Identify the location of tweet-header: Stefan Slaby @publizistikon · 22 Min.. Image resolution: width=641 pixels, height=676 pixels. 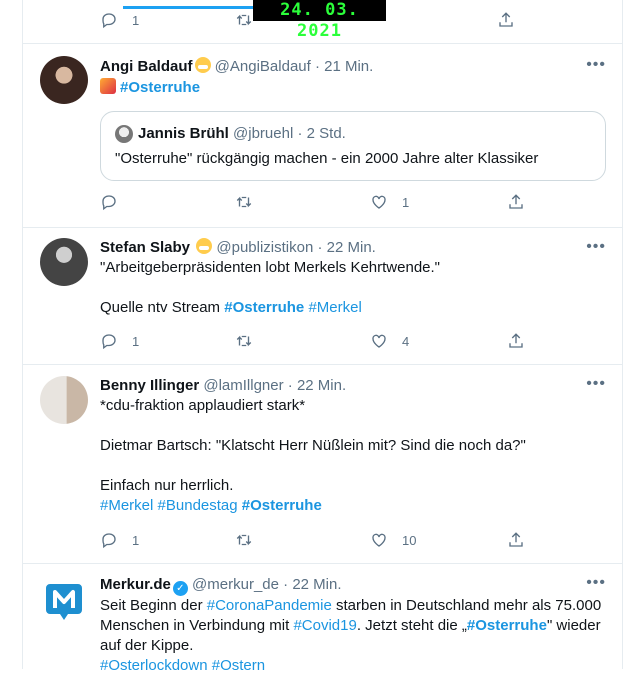
(353, 248).